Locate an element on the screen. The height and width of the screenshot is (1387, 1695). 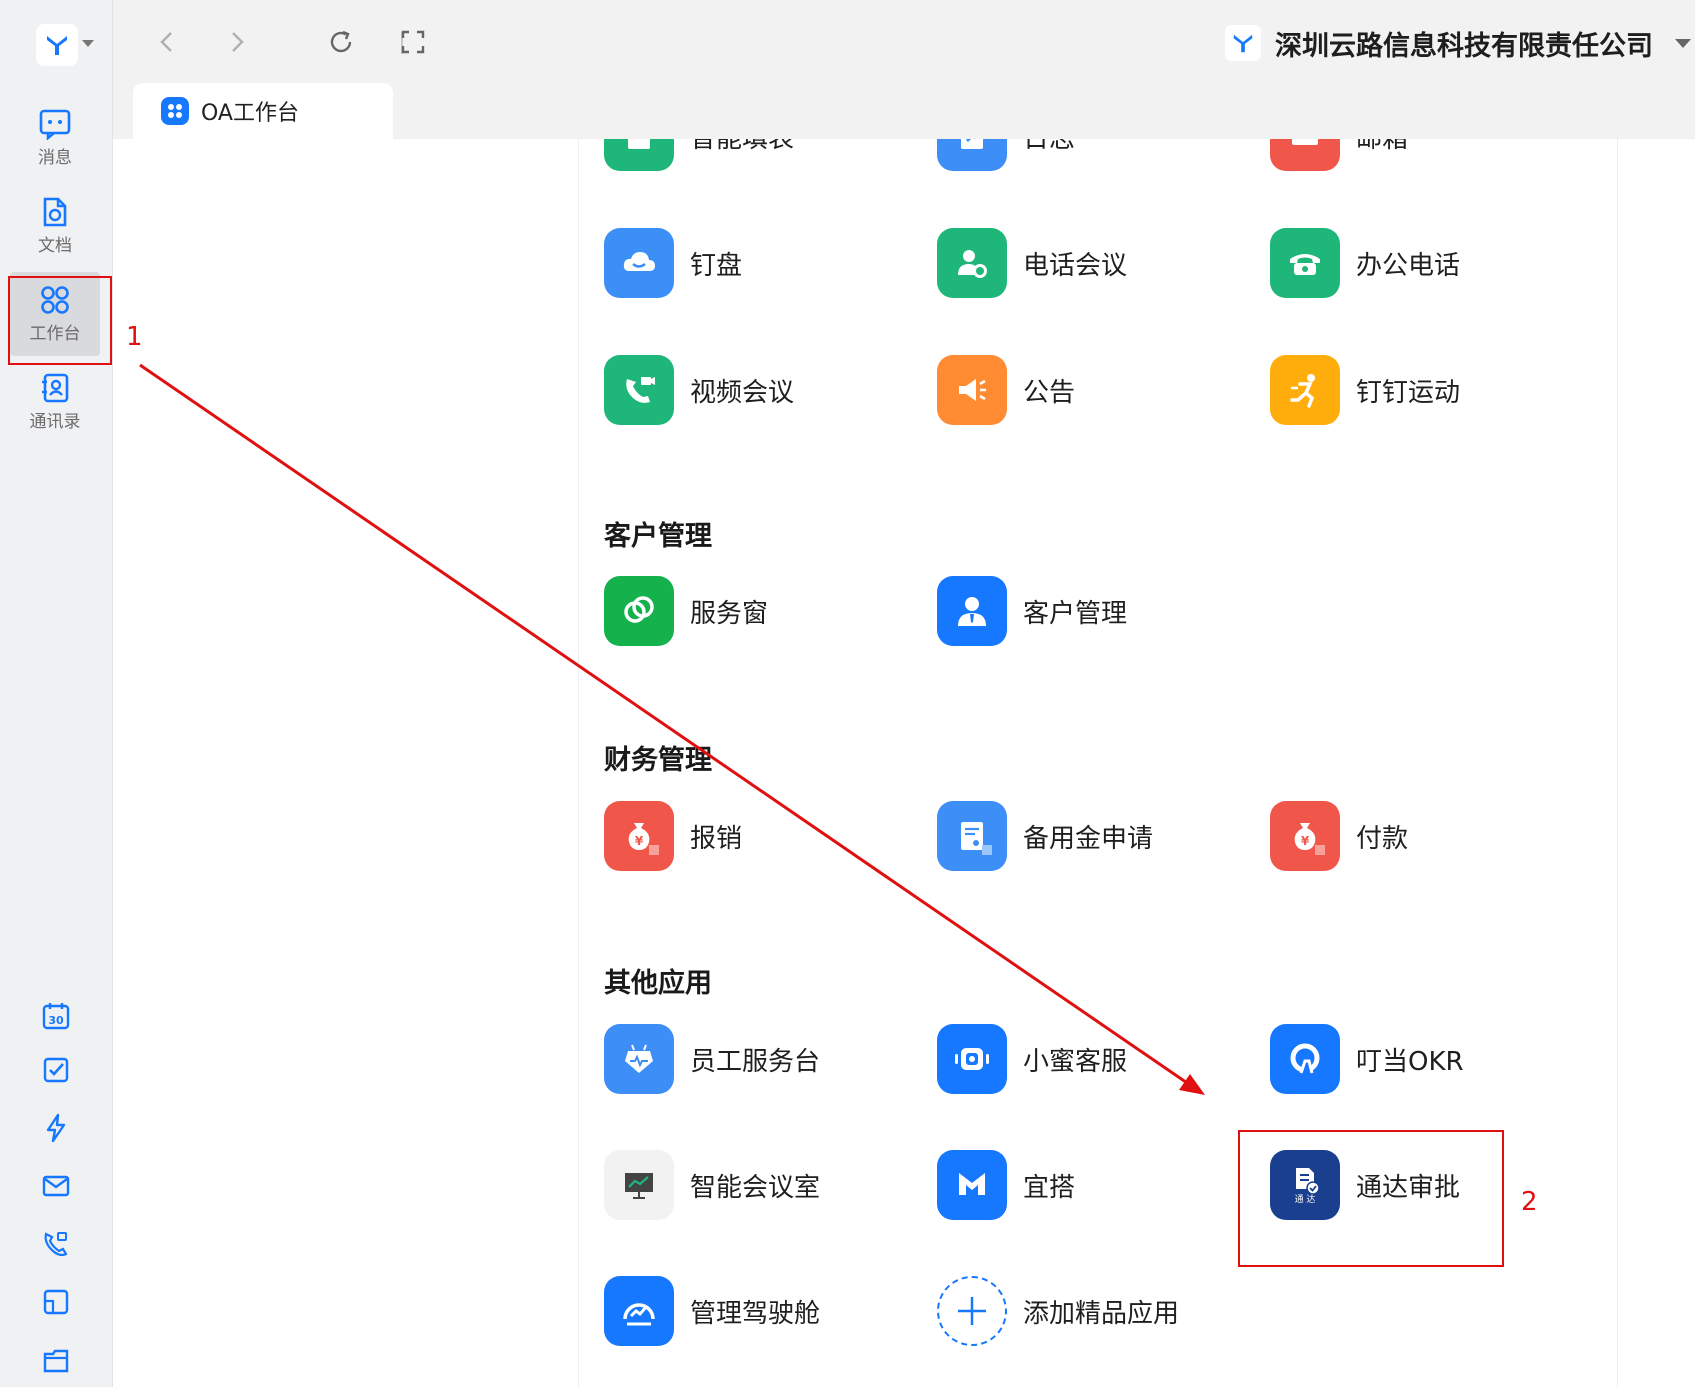
chevron-left-icon is located at coordinates (166, 42).